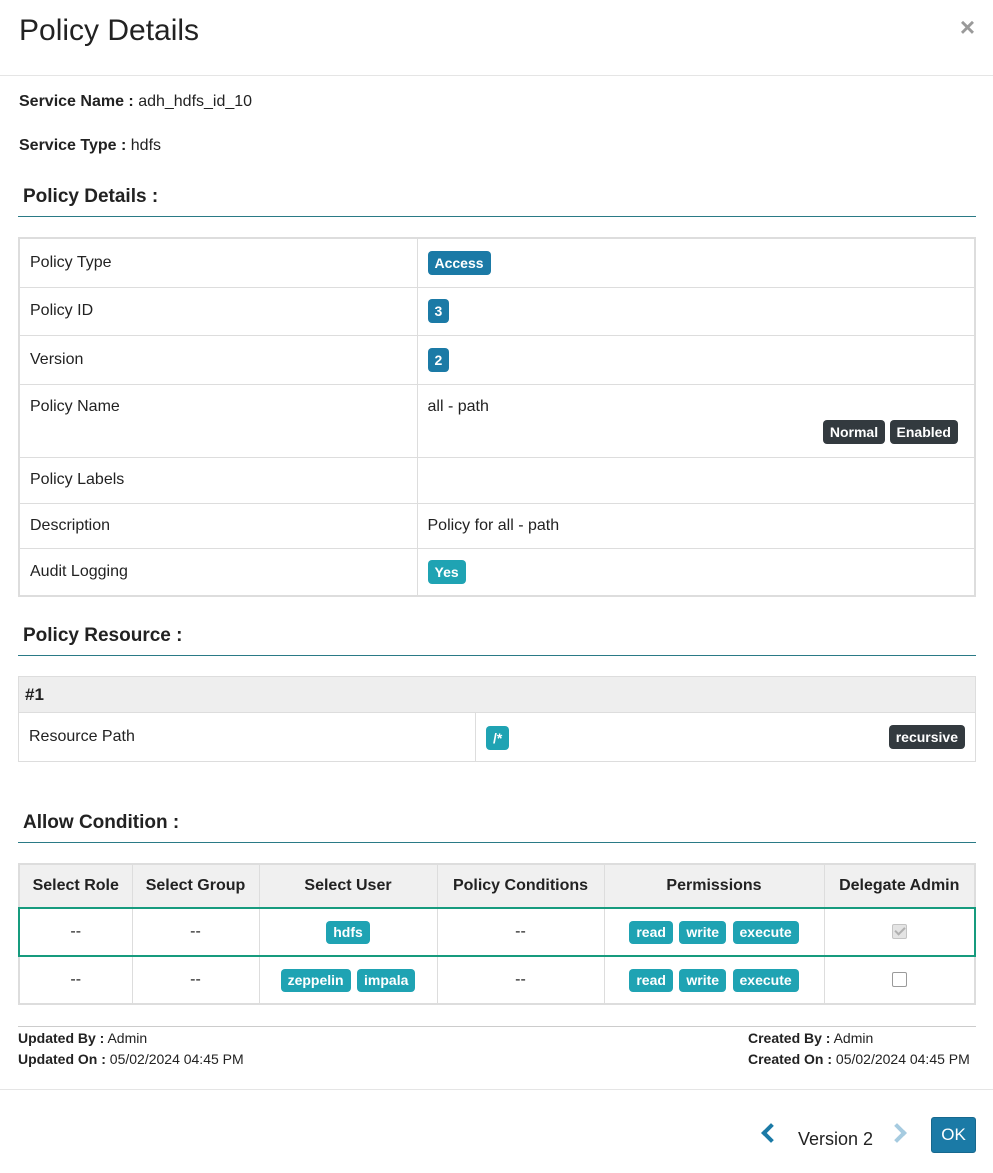 The width and height of the screenshot is (993, 1173). I want to click on policy-name-label: Policy Name, so click(218, 420).